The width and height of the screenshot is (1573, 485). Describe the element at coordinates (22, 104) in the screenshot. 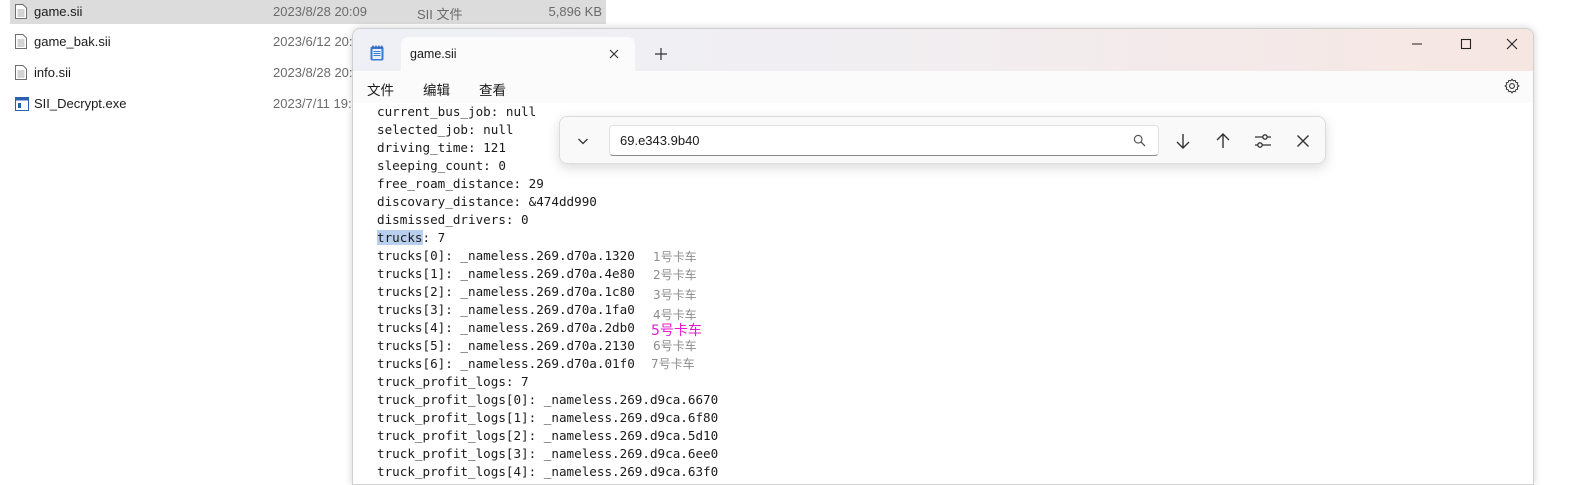

I see `exe-file-icon` at that location.